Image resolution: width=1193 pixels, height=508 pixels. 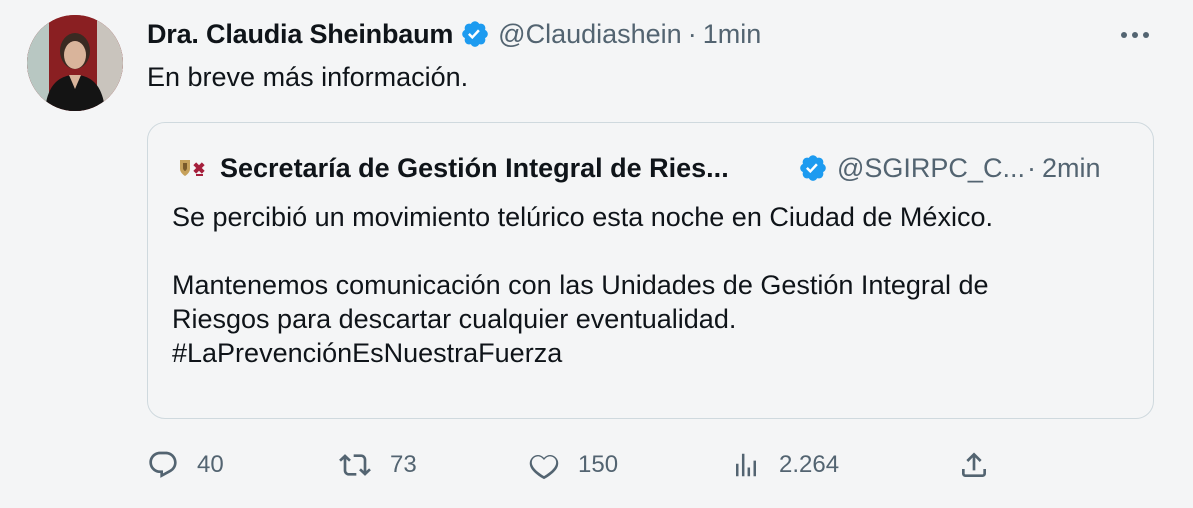 I want to click on reply-icon, so click(x=163, y=465).